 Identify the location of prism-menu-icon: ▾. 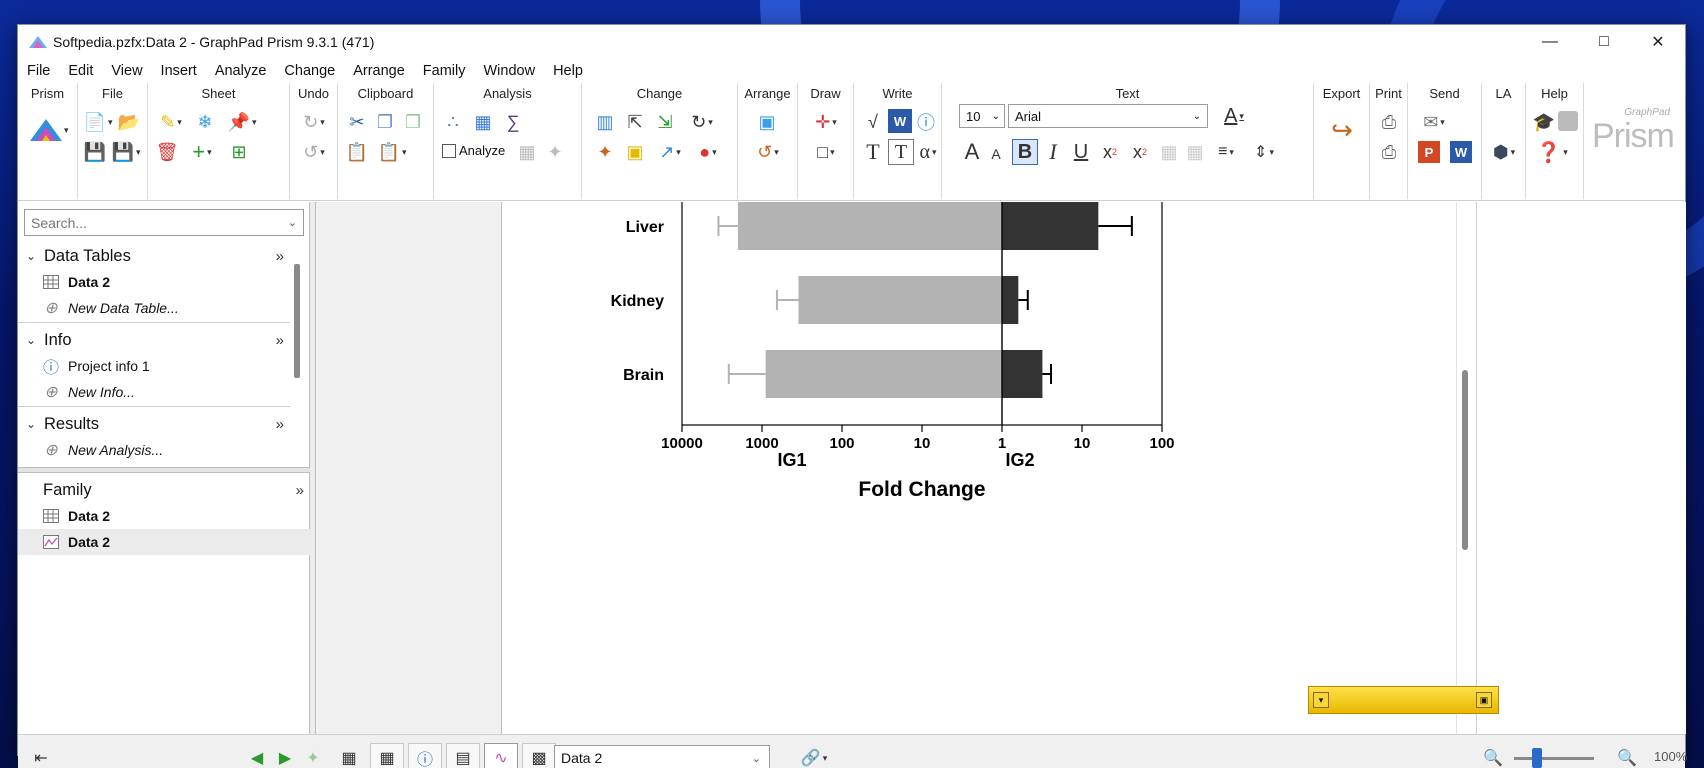
(49, 130).